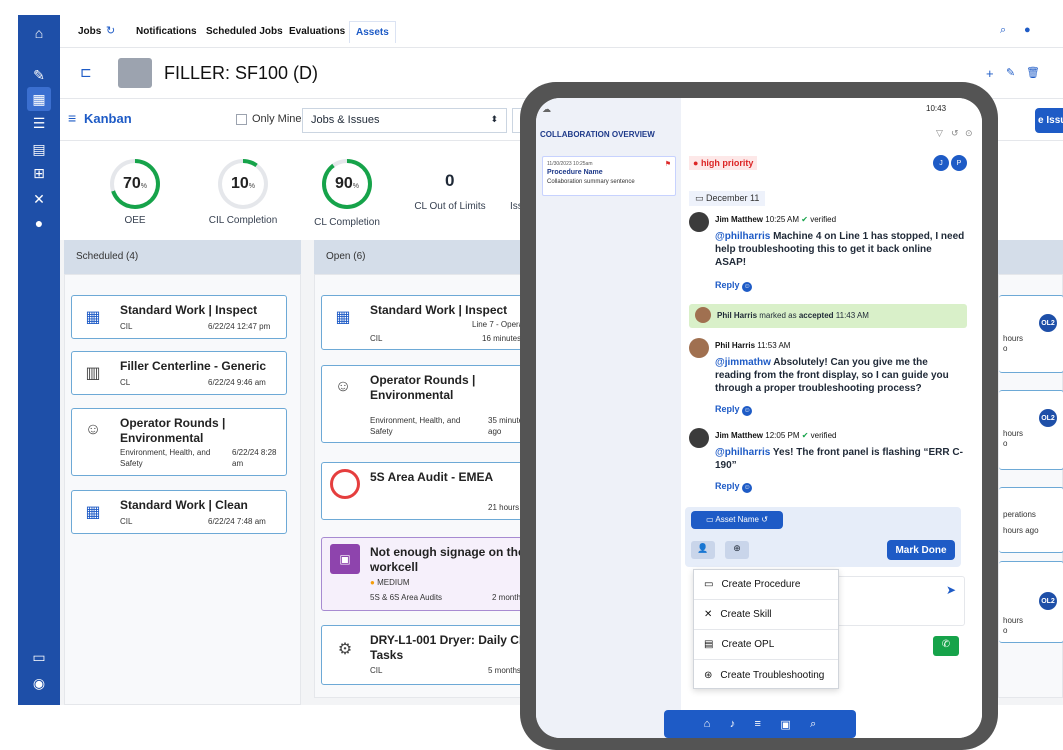 This screenshot has width=1063, height=750. What do you see at coordinates (737, 550) in the screenshot?
I see `add-more-button: ⊕` at bounding box center [737, 550].